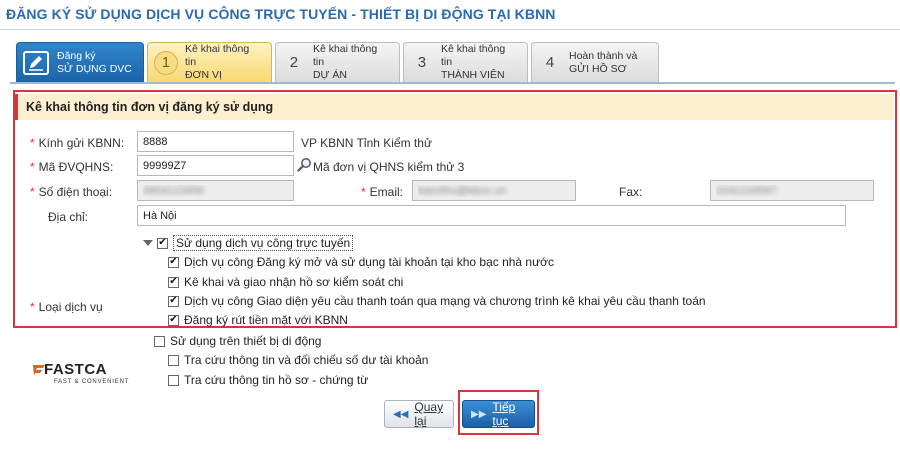  Describe the element at coordinates (75, 369) in the screenshot. I see `logo-brand: FASTCA` at that location.